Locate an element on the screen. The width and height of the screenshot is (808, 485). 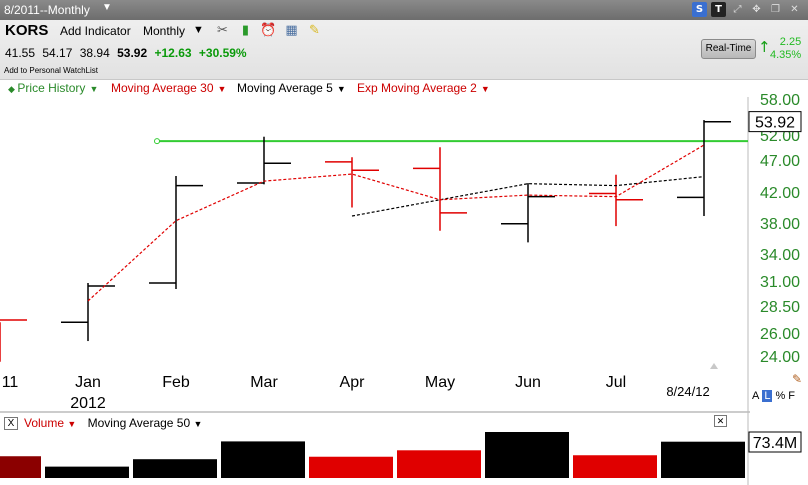
x-tick-label: Jan is located at coordinates (88, 382).